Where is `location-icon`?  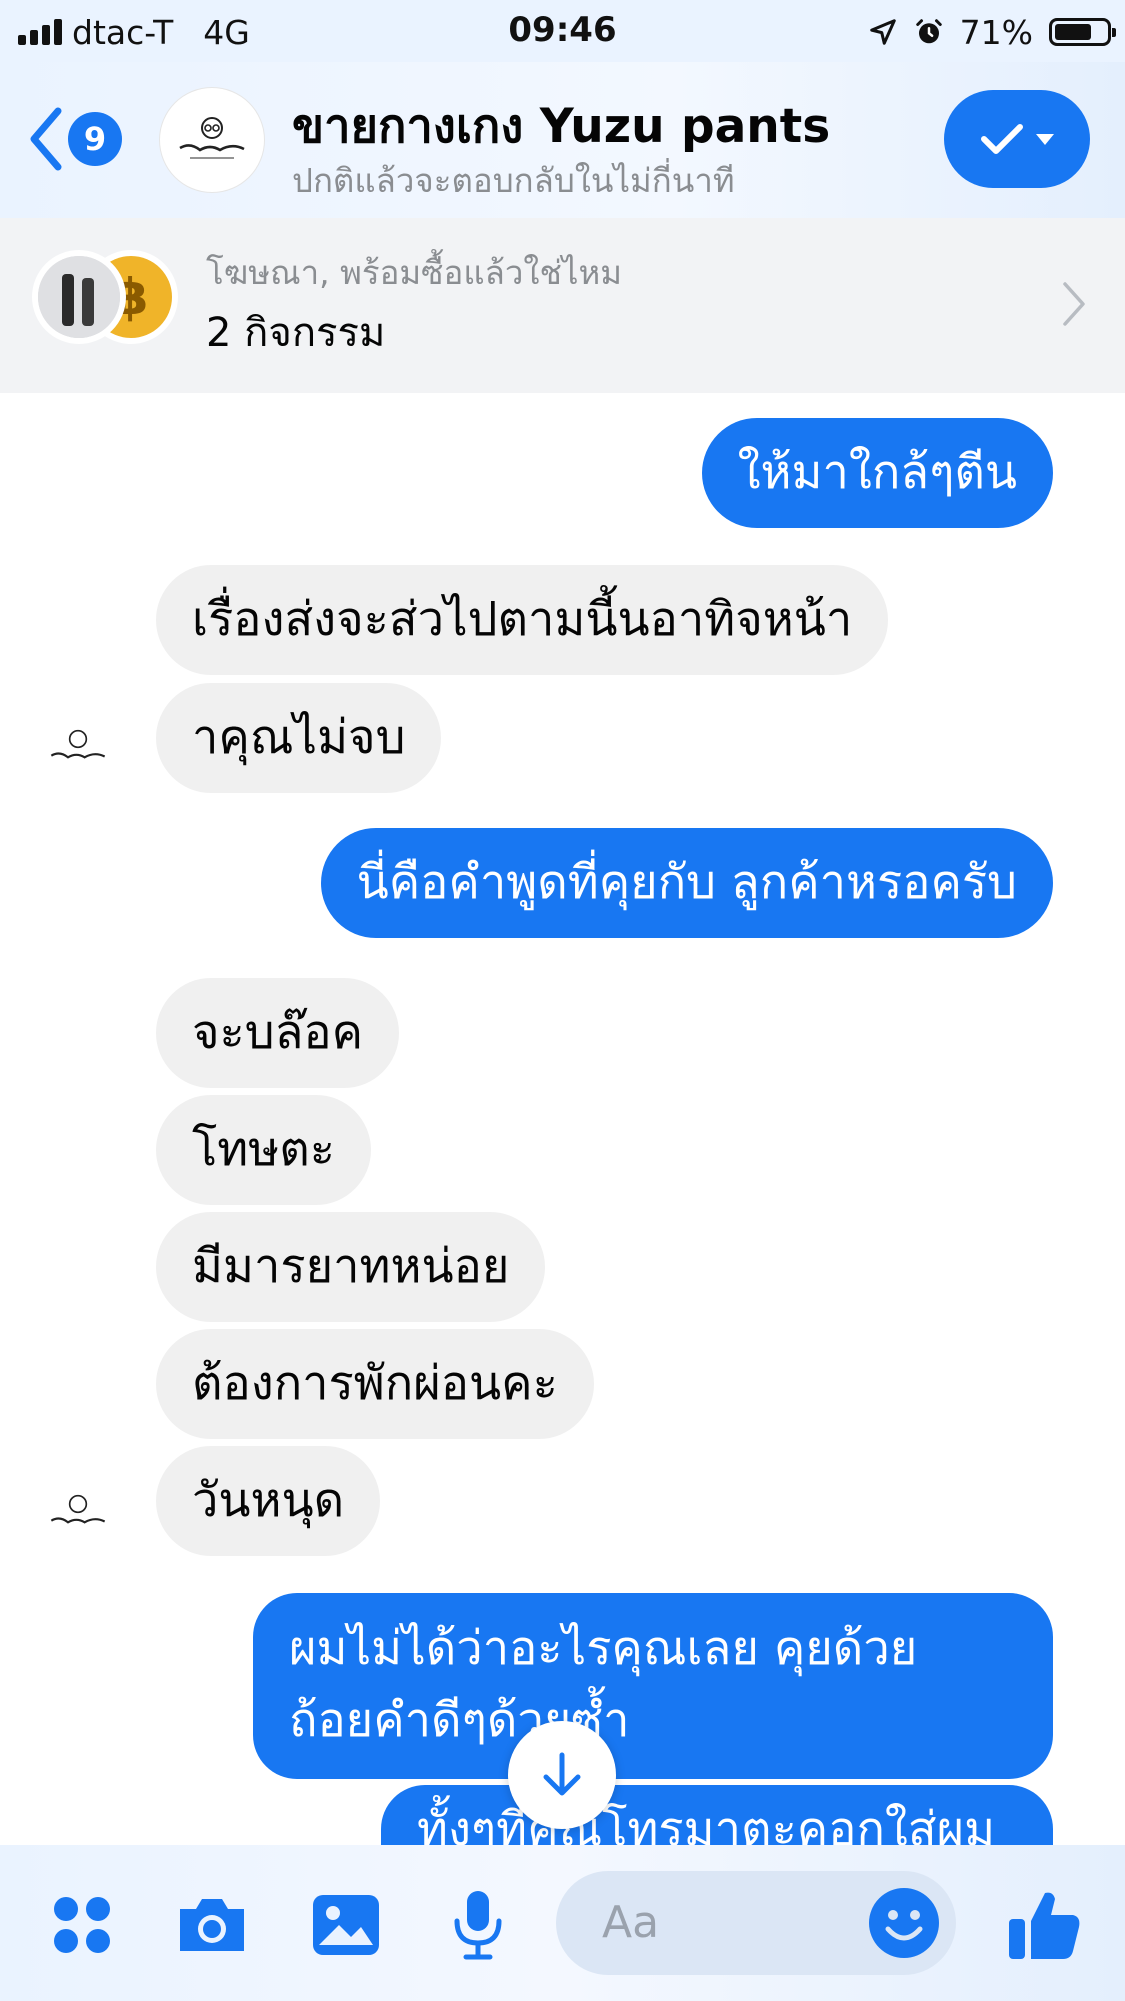
location-icon is located at coordinates (882, 32).